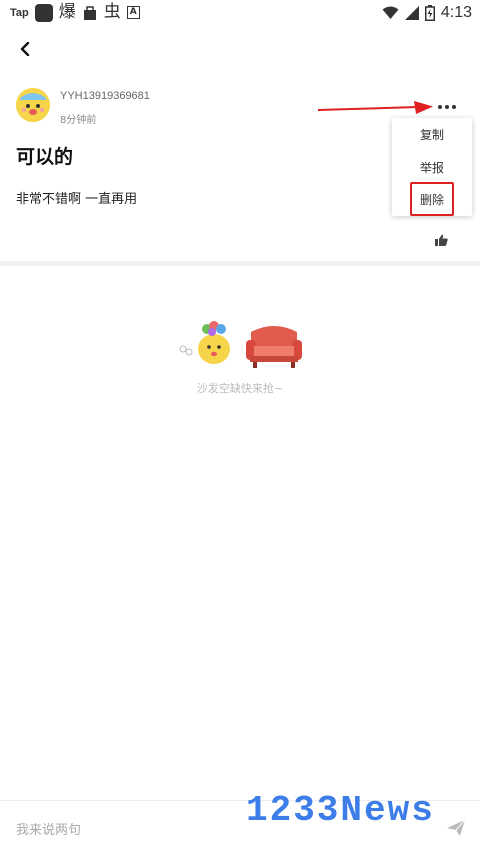 The image size is (480, 853). Describe the element at coordinates (375, 107) in the screenshot. I see `annotation-arrow-icon` at that location.